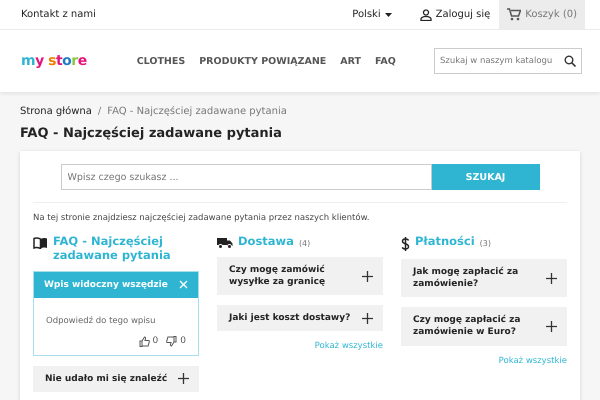 This screenshot has width=600, height=400. What do you see at coordinates (262, 61) in the screenshot?
I see `nav-link: PRODUKTY POWIĄZANE` at bounding box center [262, 61].